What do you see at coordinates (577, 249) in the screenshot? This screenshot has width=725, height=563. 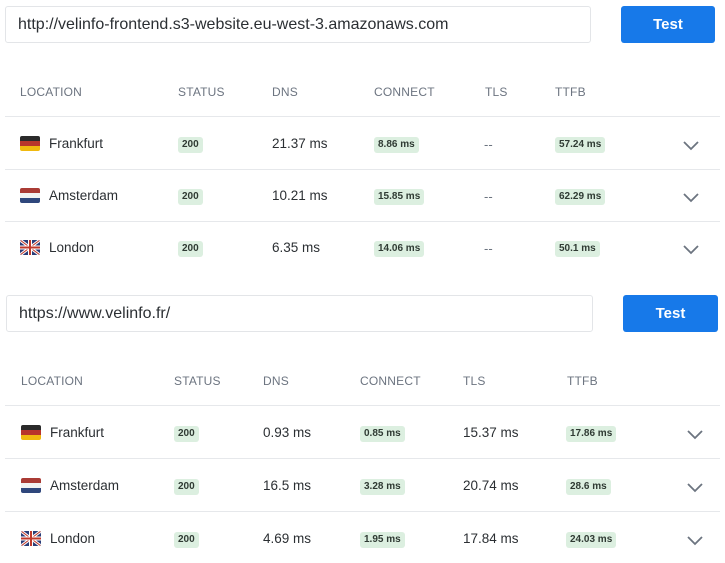 I see `ttfb-badge: 50.1 ms` at bounding box center [577, 249].